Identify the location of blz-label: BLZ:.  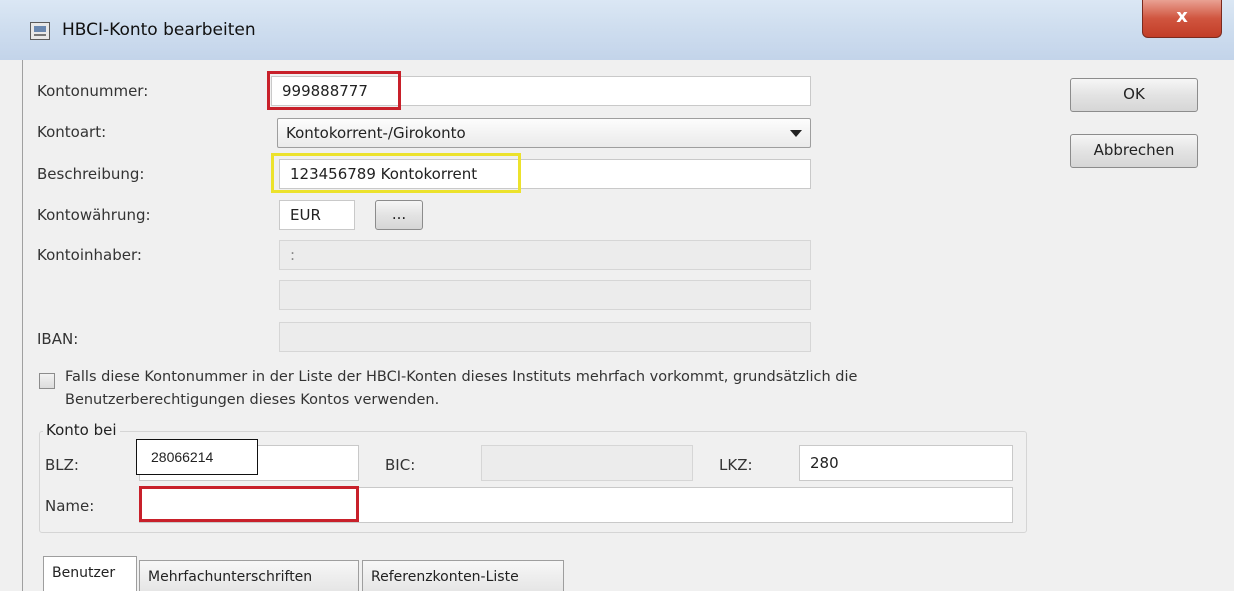
(62, 465).